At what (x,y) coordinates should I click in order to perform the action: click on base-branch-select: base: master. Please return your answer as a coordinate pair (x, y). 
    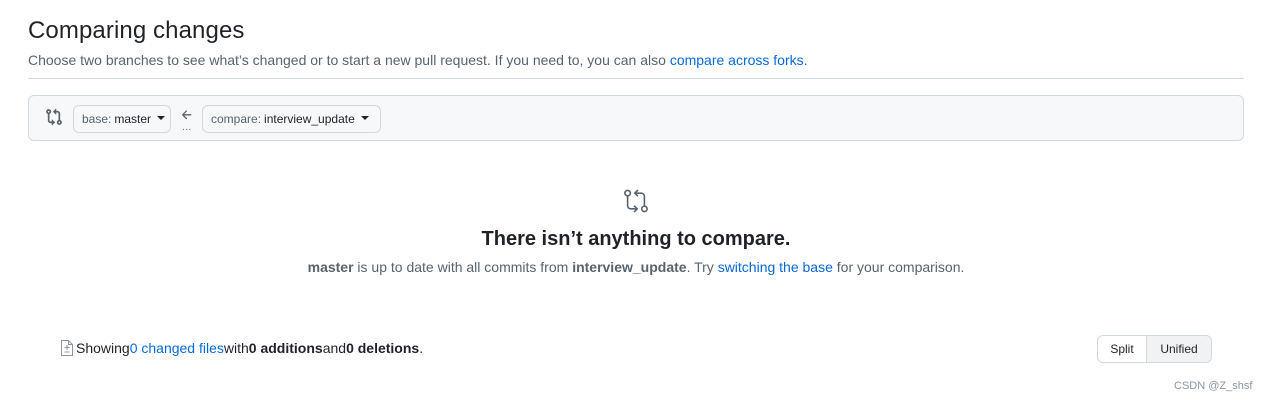
    Looking at the image, I should click on (122, 119).